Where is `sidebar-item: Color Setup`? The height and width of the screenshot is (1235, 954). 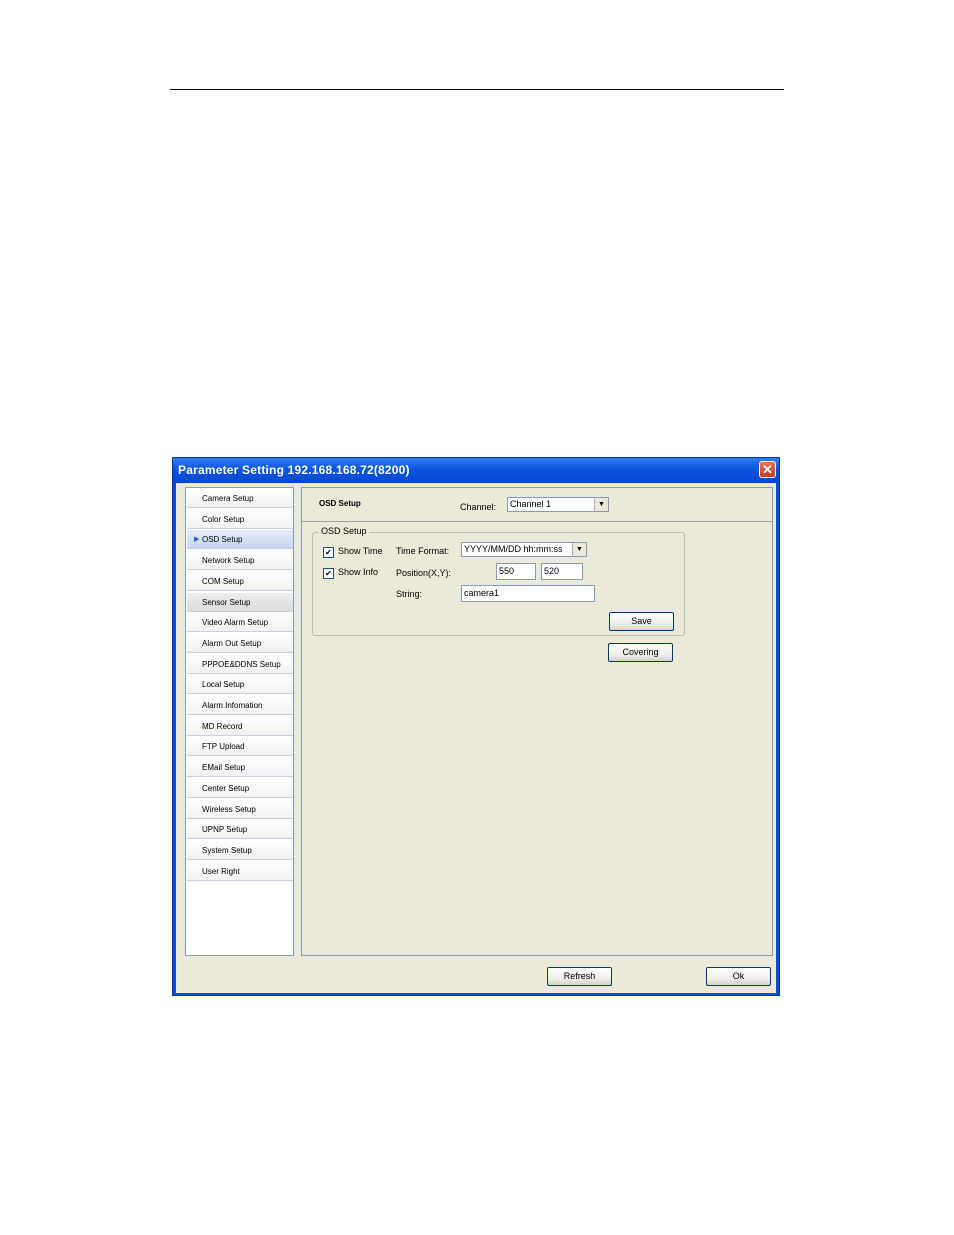
sidebar-item: Color Setup is located at coordinates (240, 519).